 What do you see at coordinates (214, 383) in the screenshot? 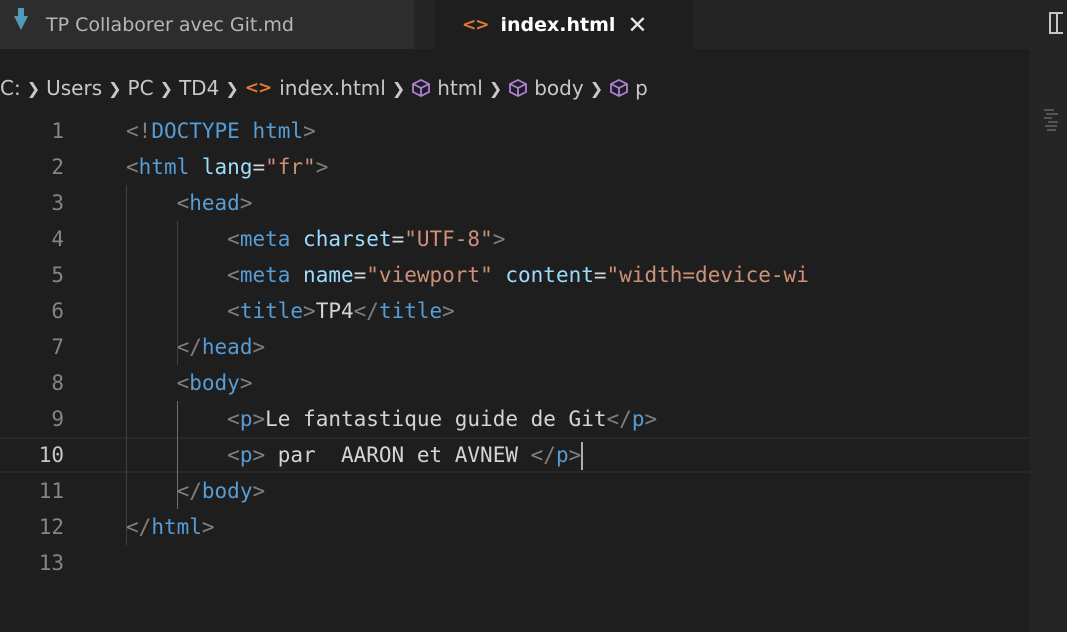
I see `code-text: <body>` at bounding box center [214, 383].